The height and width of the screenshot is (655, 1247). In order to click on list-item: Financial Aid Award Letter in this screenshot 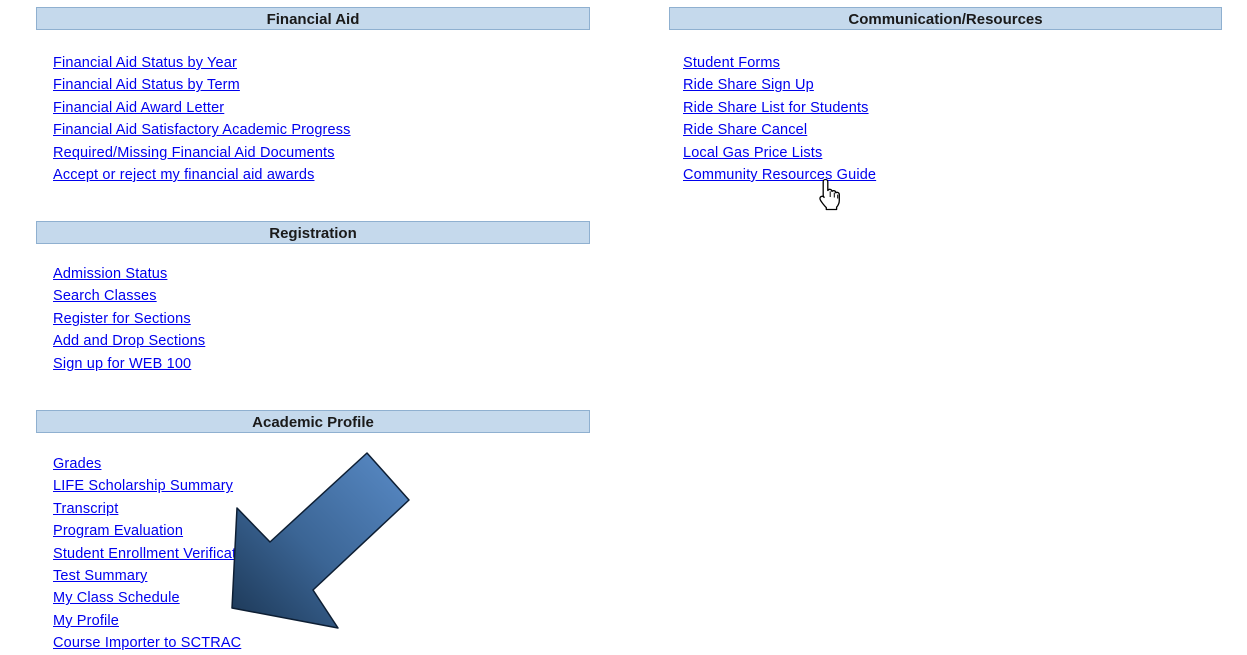, I will do `click(202, 108)`.